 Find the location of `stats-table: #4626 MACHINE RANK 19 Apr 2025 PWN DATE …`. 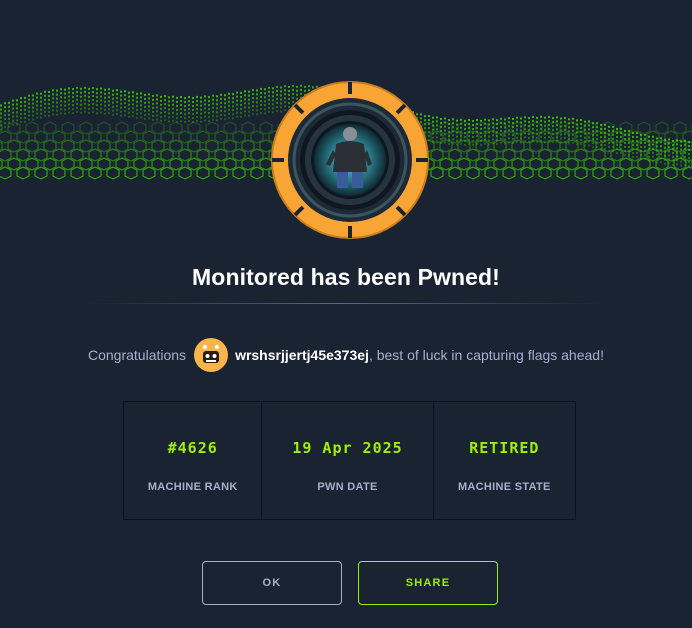

stats-table: #4626 MACHINE RANK 19 Apr 2025 PWN DATE … is located at coordinates (349, 460).